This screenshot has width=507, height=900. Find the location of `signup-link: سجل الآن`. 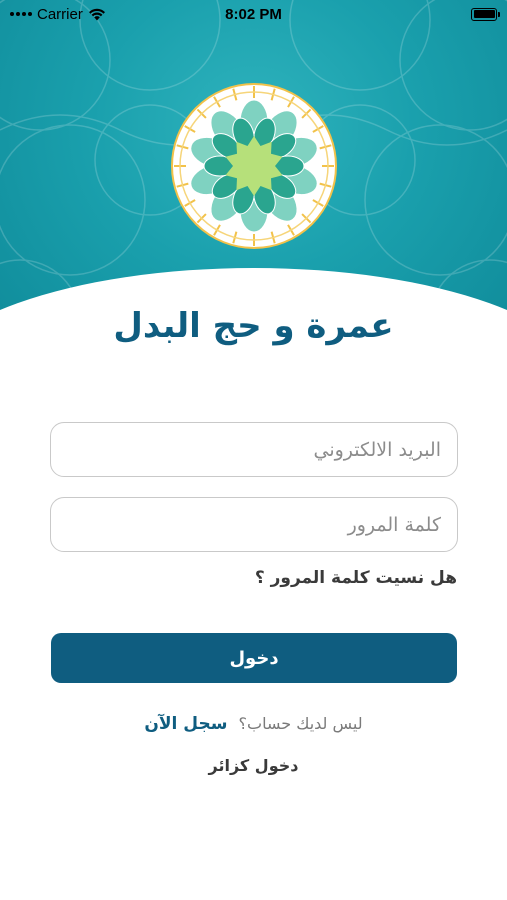

signup-link: سجل الآن is located at coordinates (185, 724).